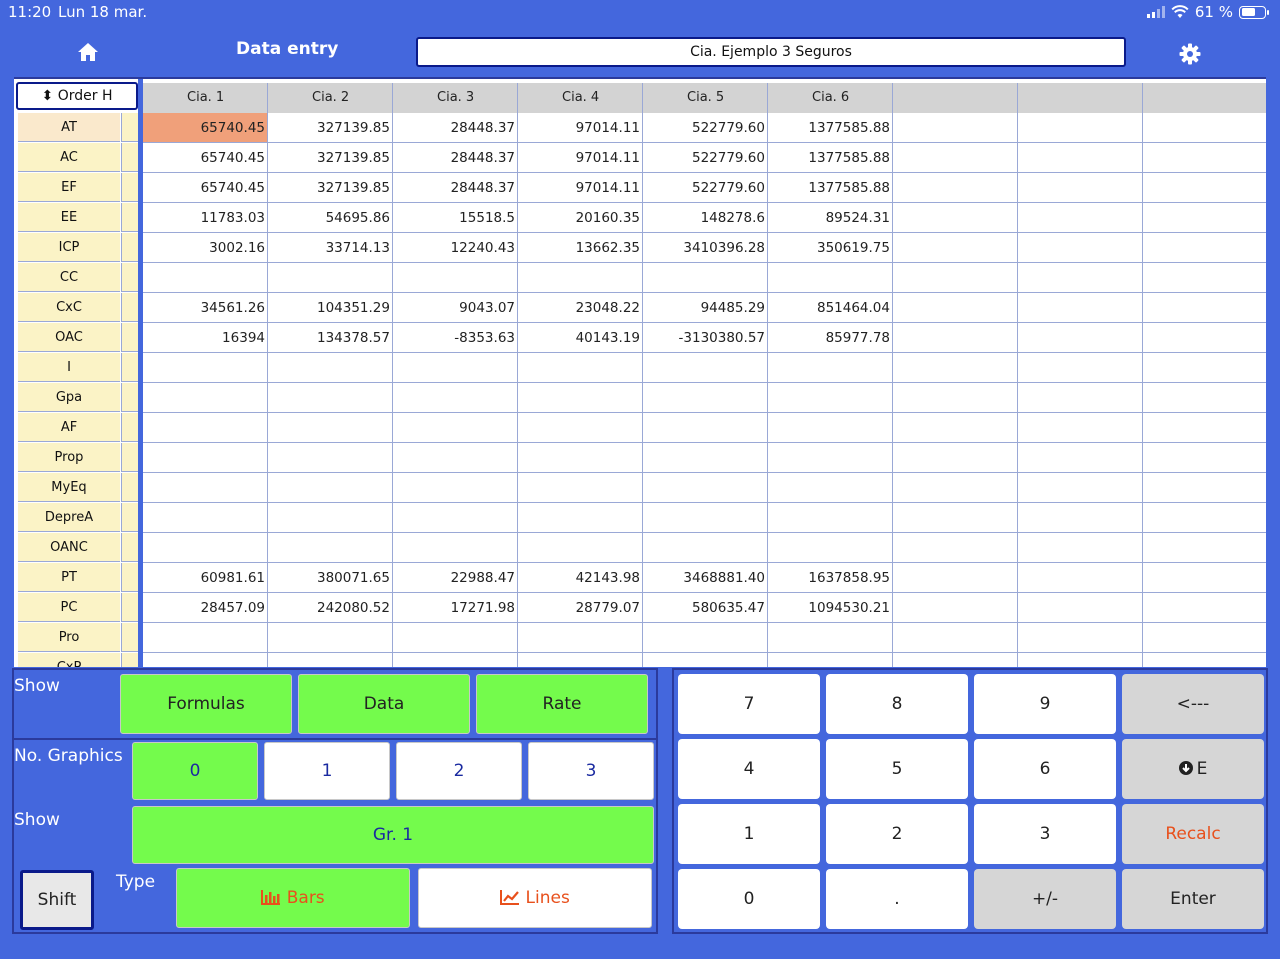 This screenshot has width=1280, height=959. What do you see at coordinates (205, 218) in the screenshot?
I see `grid-cell: 11783.03` at bounding box center [205, 218].